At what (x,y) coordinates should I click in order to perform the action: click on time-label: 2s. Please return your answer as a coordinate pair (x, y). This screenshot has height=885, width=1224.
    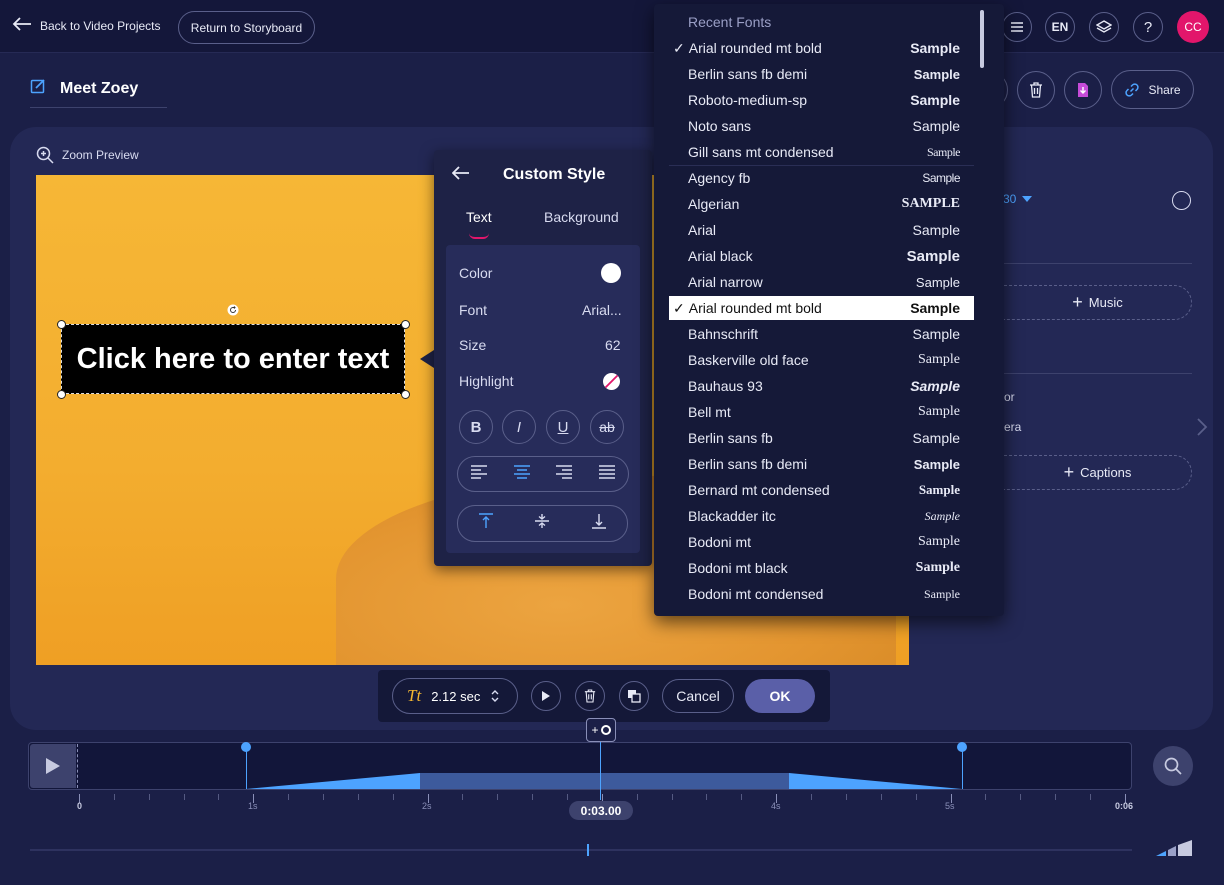
    Looking at the image, I should click on (427, 806).